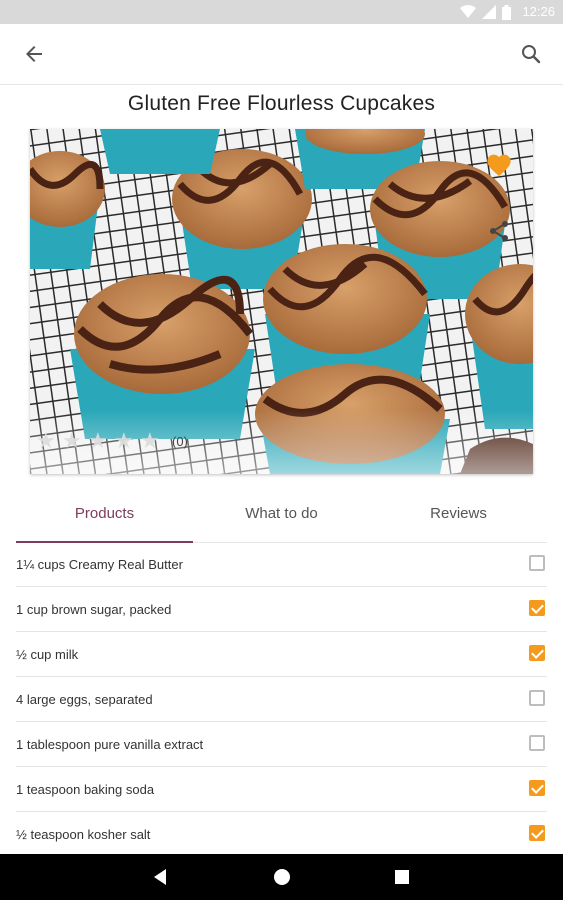 The height and width of the screenshot is (900, 563). What do you see at coordinates (468, 11) in the screenshot?
I see `wifi-icon` at bounding box center [468, 11].